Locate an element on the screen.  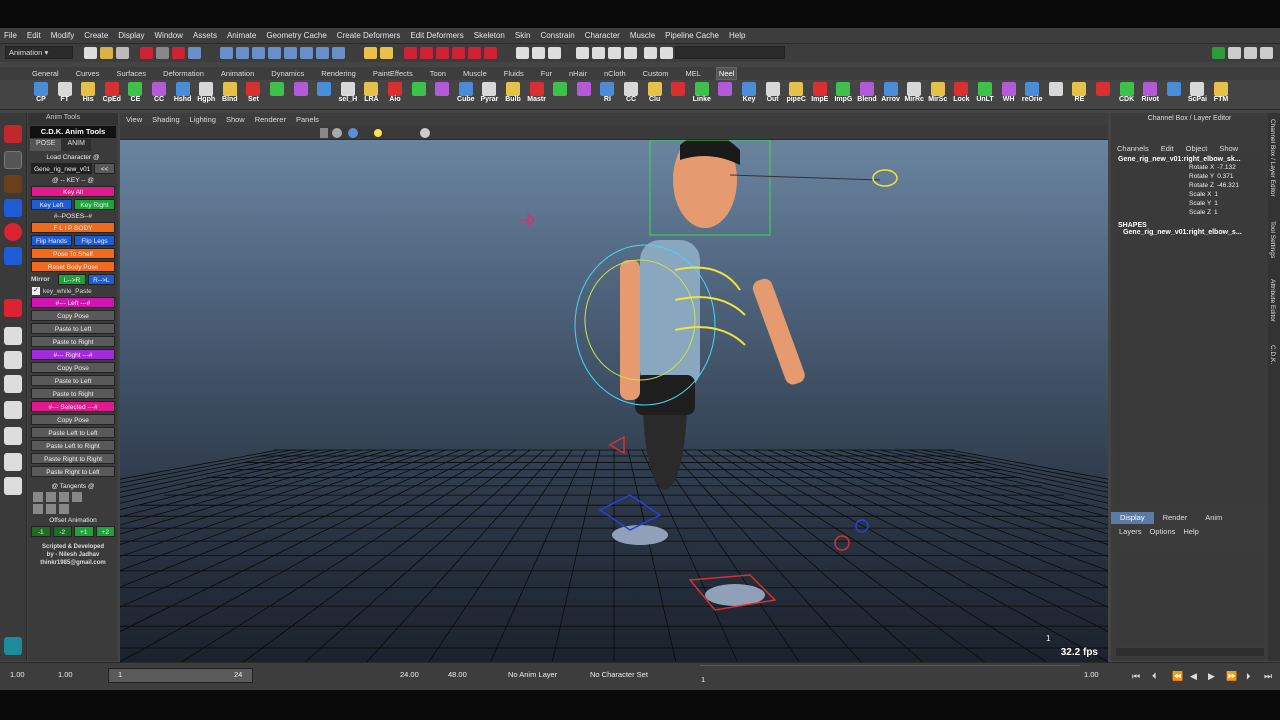
anim-layer-selector: No Anim Layer is located at coordinates (532, 674).